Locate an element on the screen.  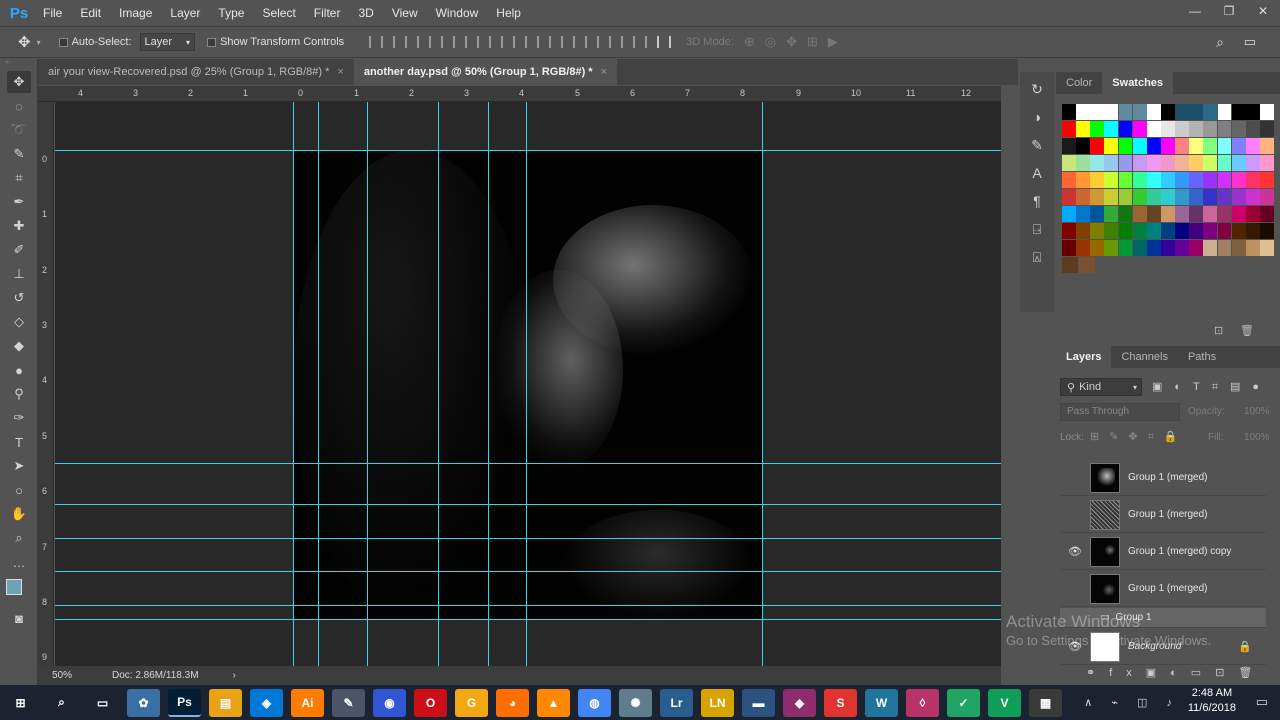
collapse-icon: » is located at coordinates (18, 64).